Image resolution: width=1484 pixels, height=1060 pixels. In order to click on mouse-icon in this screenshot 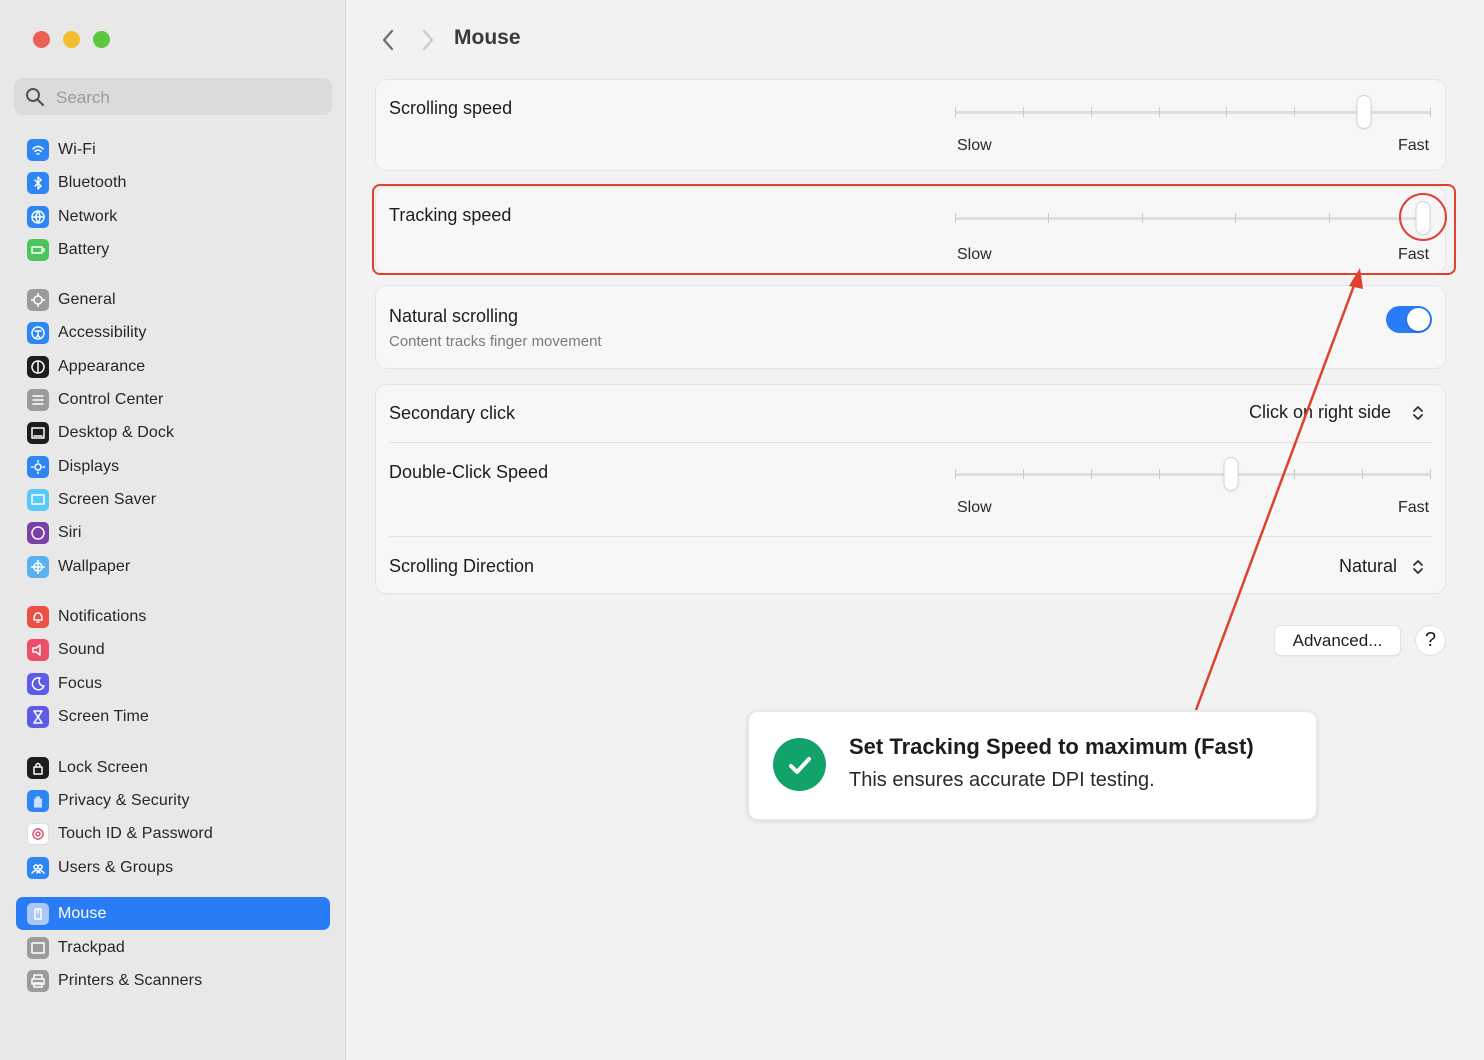, I will do `click(38, 913)`.